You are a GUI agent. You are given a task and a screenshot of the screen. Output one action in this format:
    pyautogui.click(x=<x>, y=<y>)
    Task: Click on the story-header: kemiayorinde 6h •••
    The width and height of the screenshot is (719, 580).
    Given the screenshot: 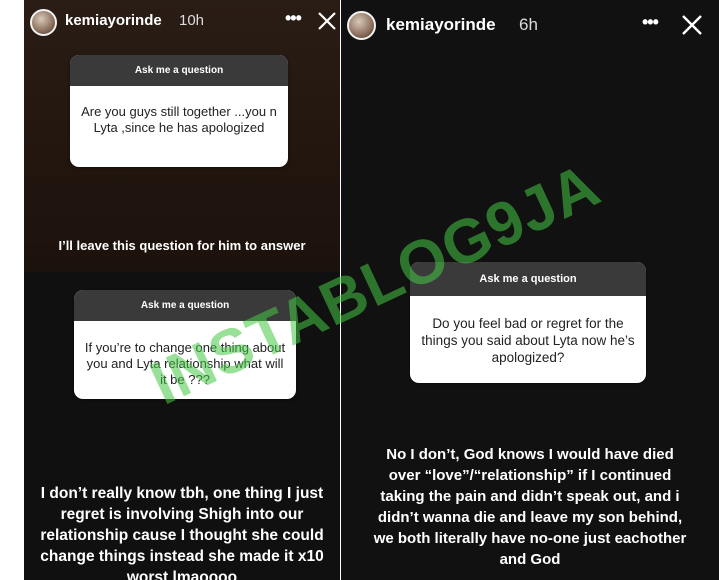 What is the action you would take?
    pyautogui.click(x=530, y=23)
    